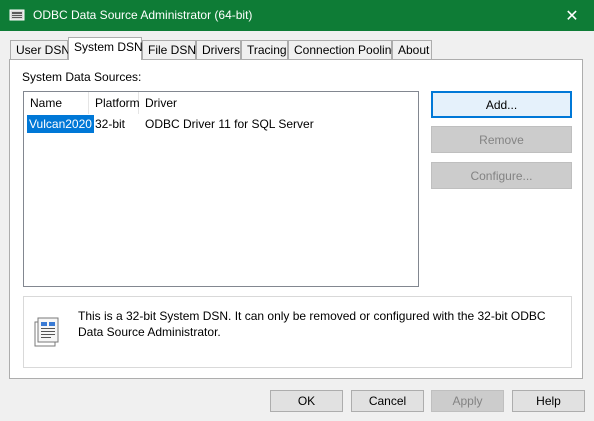  I want to click on tab-label: File DSN, so click(172, 50).